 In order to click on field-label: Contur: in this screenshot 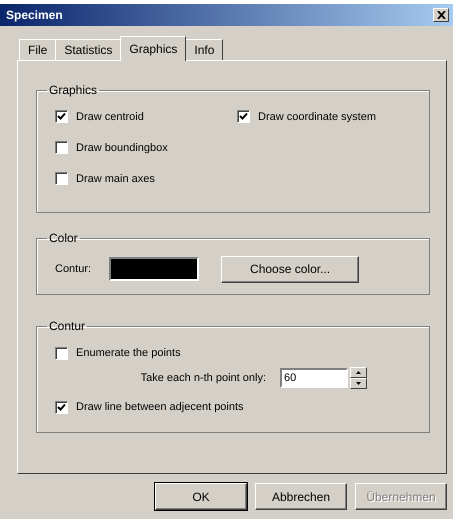, I will do `click(73, 269)`.